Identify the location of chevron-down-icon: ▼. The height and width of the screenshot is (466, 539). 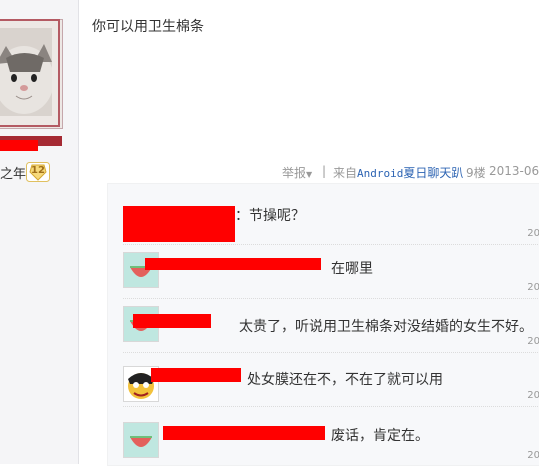
(309, 174).